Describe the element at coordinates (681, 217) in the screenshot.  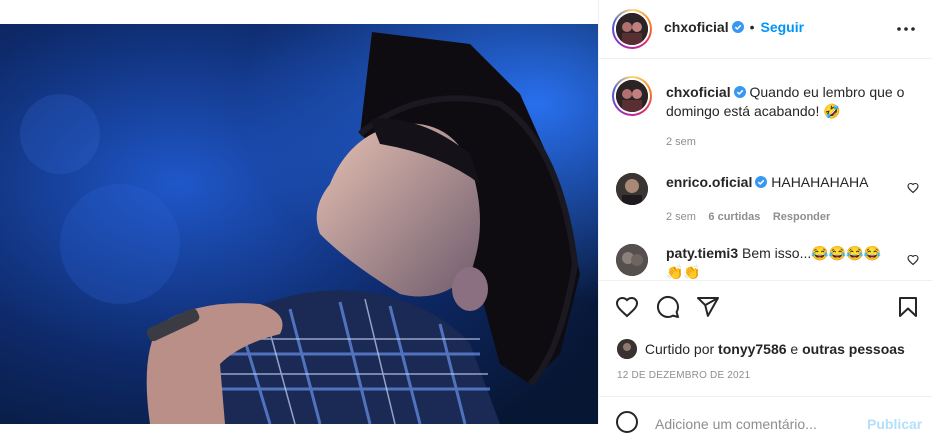
I see `comment-age: 2 sem` at that location.